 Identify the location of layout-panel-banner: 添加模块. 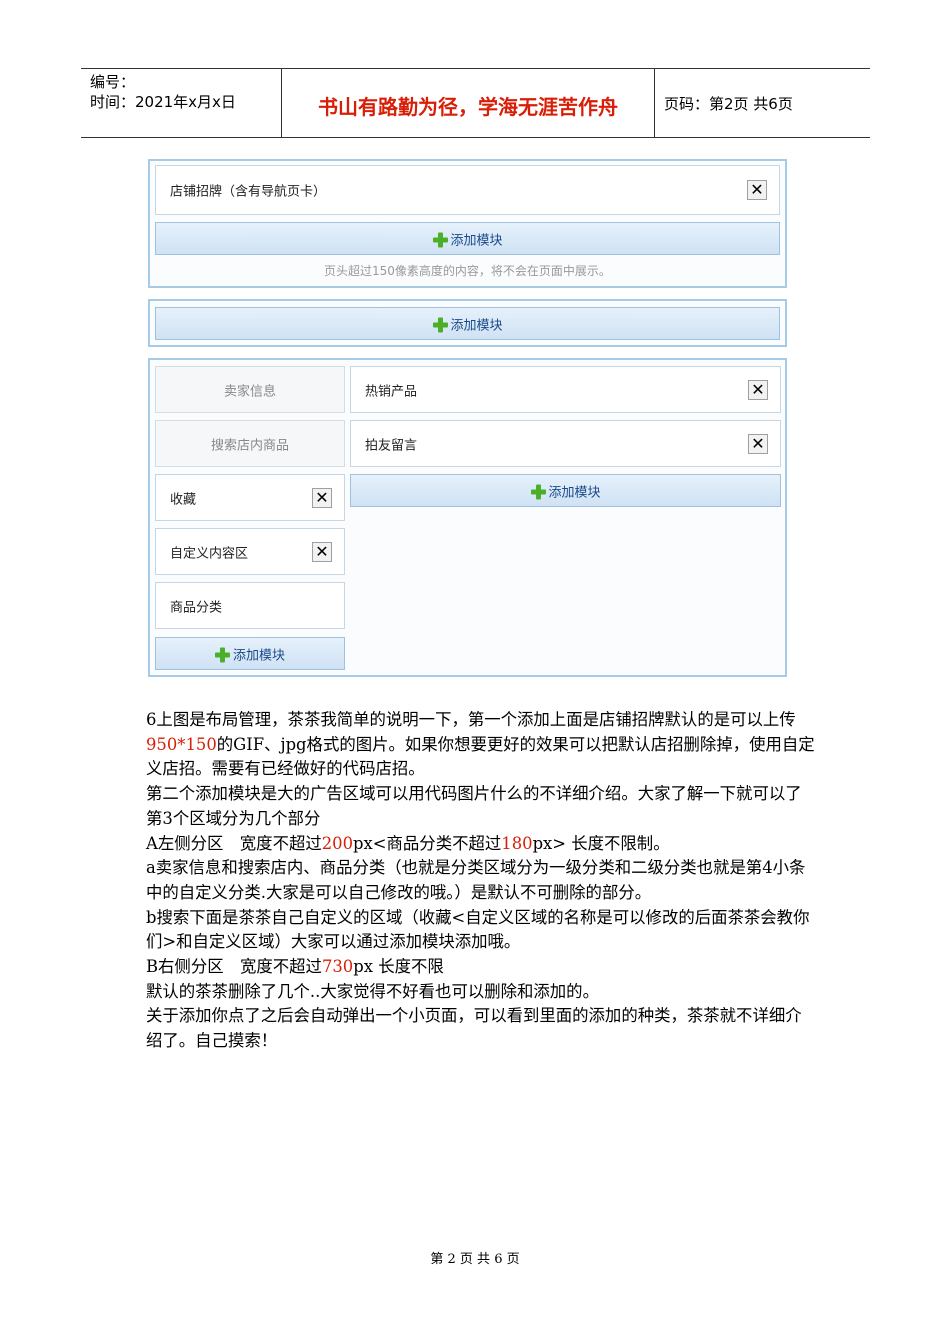
(467, 323).